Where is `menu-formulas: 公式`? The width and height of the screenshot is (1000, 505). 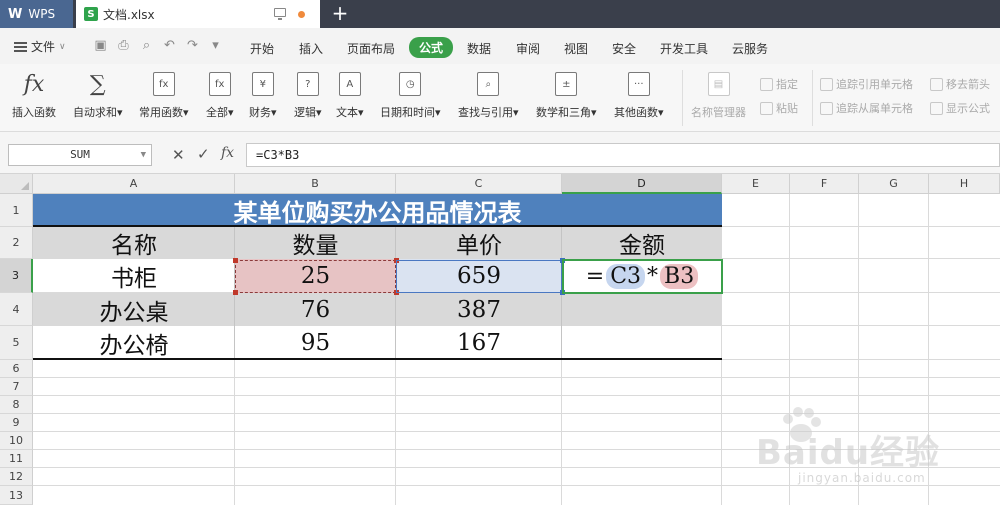 menu-formulas: 公式 is located at coordinates (431, 47).